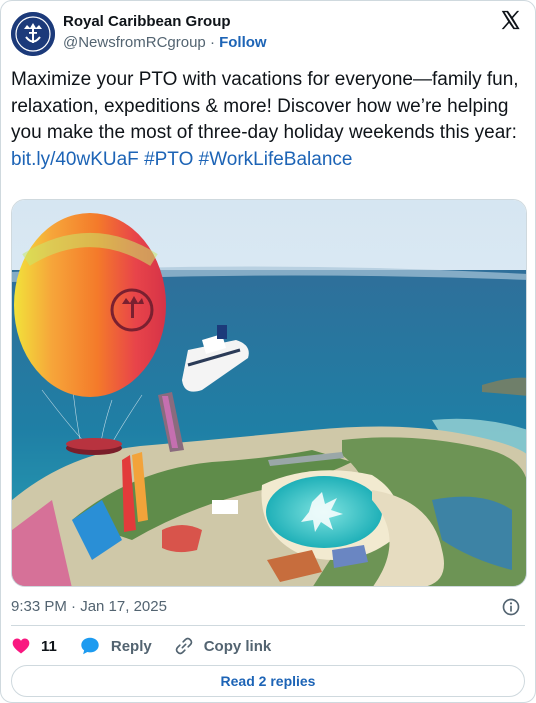  I want to click on author-handle: @NewsfromRCgroup, so click(134, 42).